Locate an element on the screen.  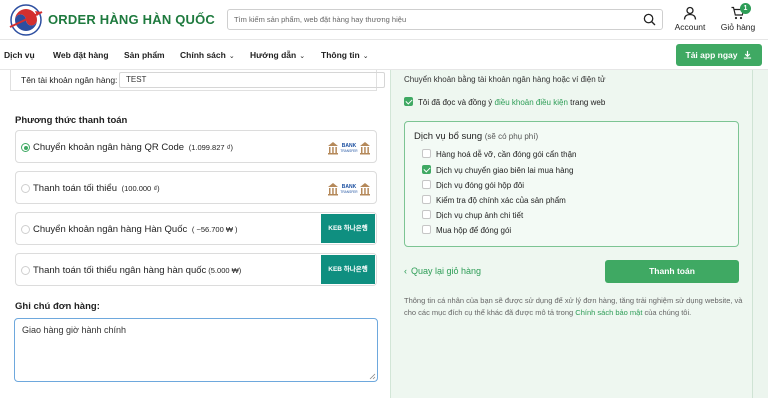
download-icon is located at coordinates (748, 54).